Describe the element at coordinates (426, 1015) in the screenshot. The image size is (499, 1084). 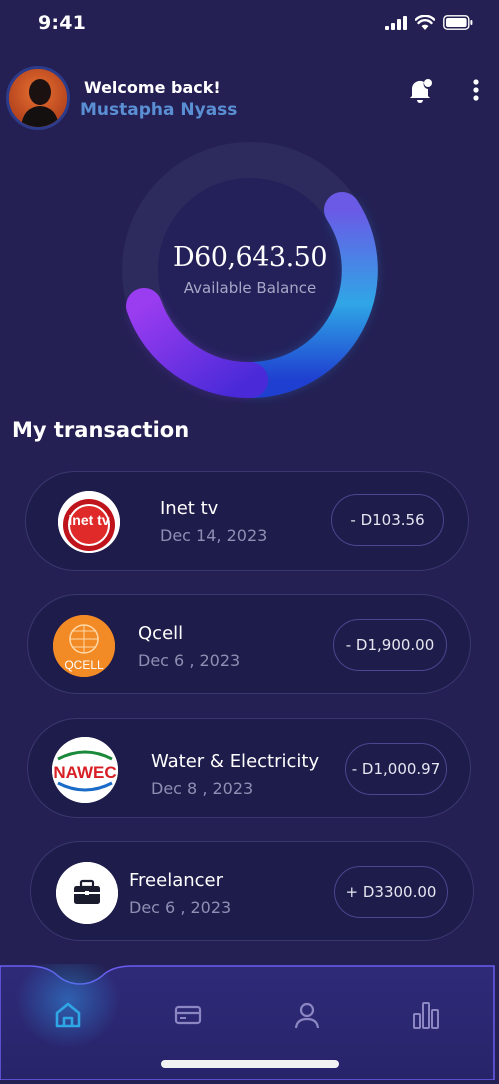
I see `nav-stats-icon` at that location.